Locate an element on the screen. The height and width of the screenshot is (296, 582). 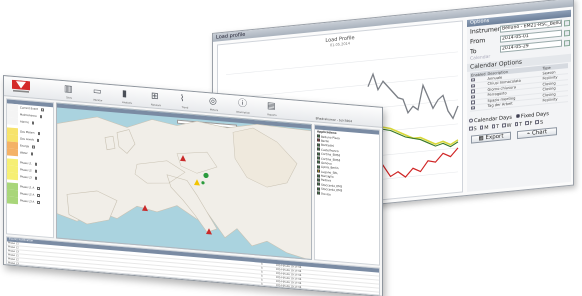
network-icon: ⊞ is located at coordinates (156, 97).